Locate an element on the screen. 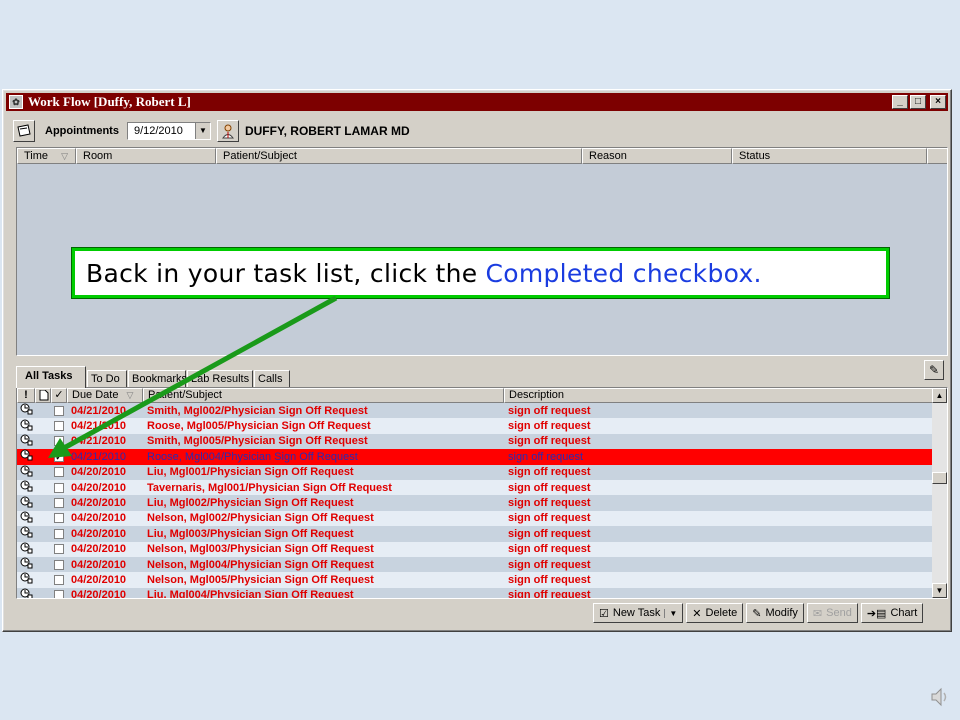 This screenshot has width=960, height=720. app-icon: ✿ is located at coordinates (16, 102).